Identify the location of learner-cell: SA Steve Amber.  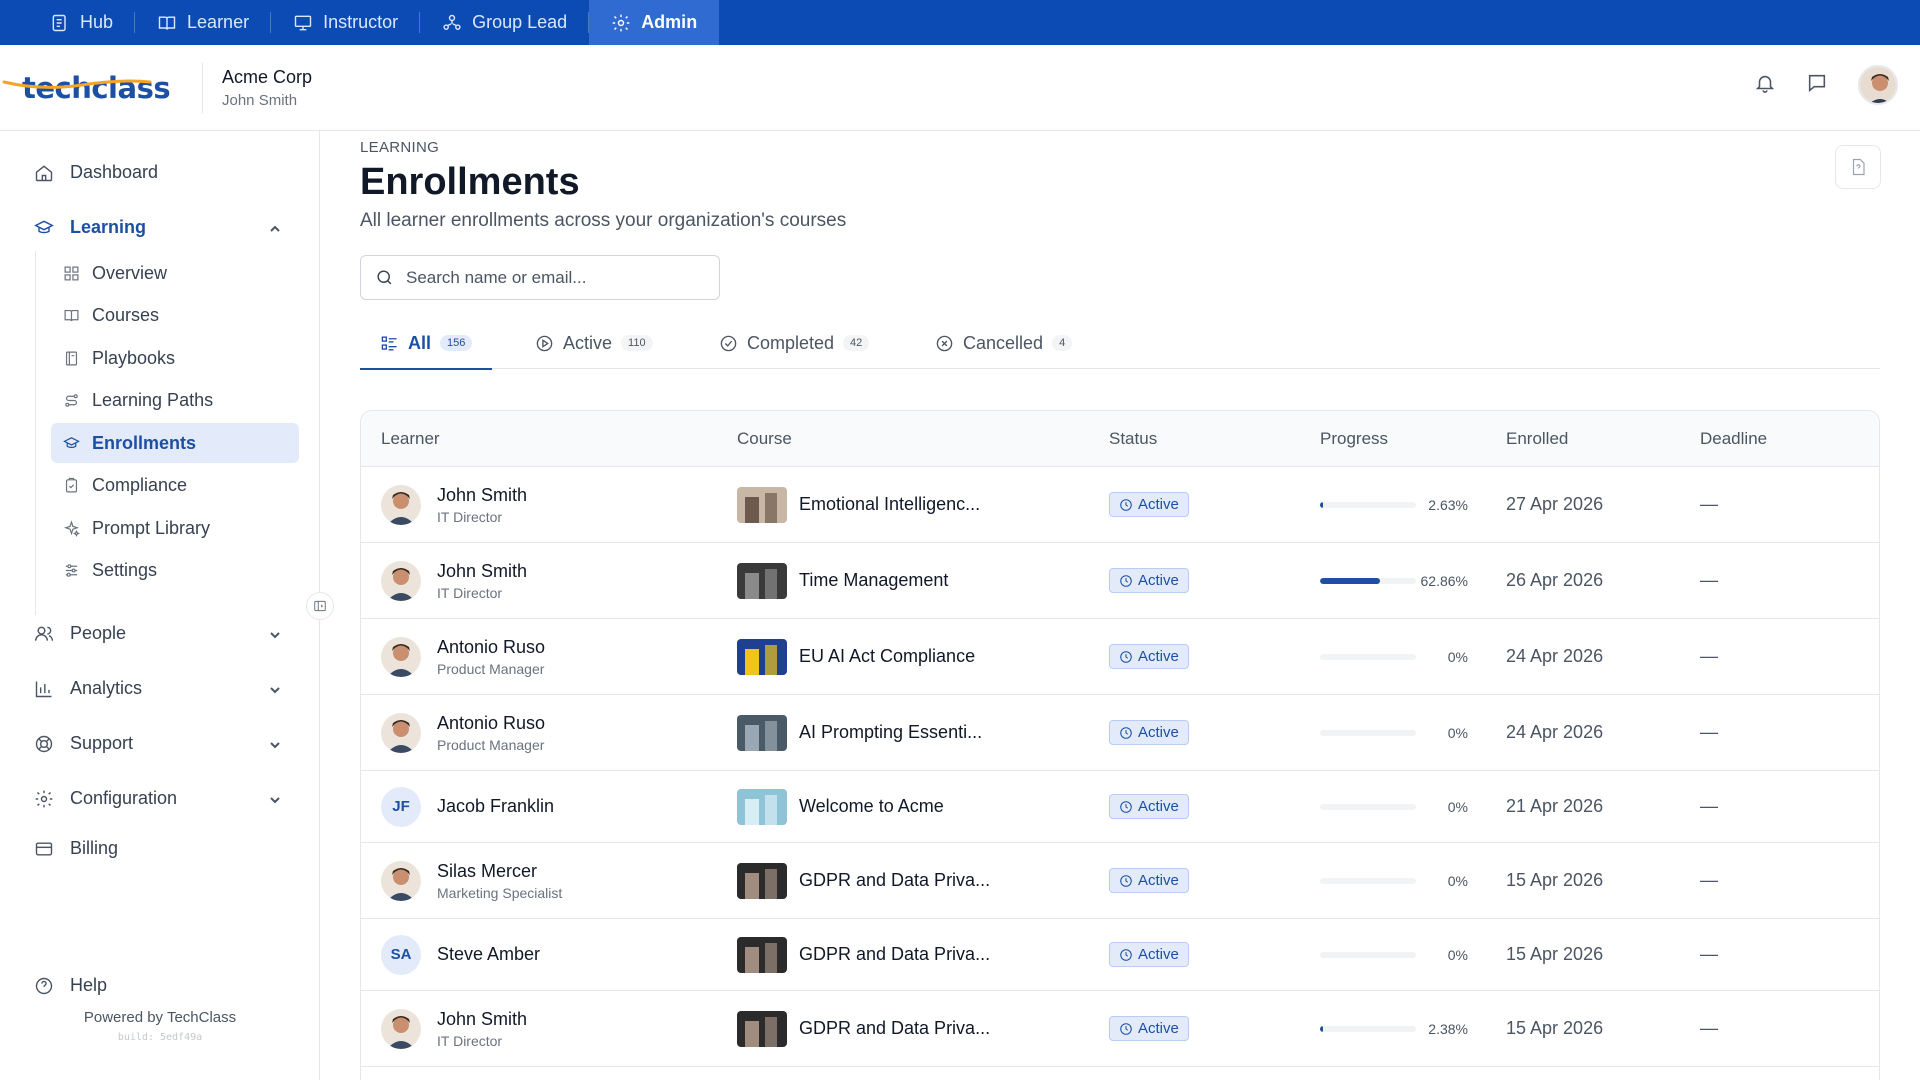
(460, 954).